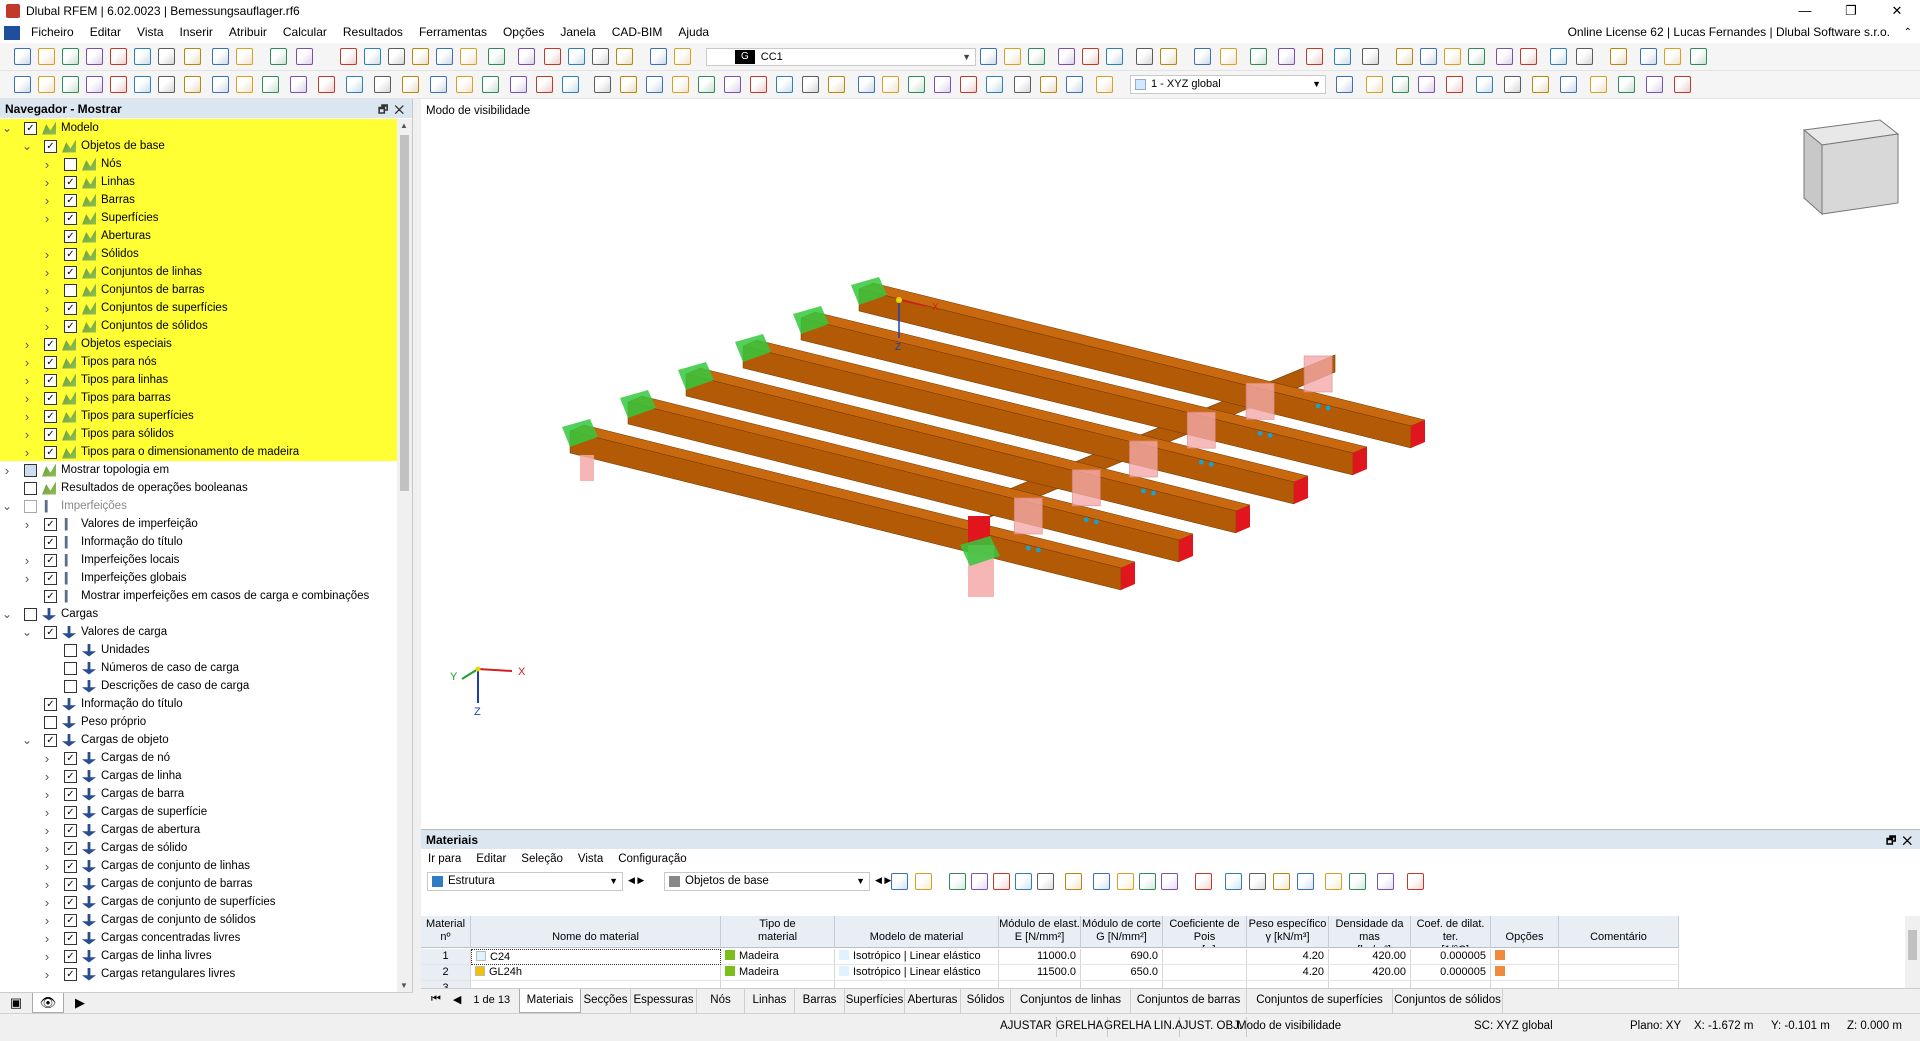 Image resolution: width=1920 pixels, height=1041 pixels. What do you see at coordinates (199, 326) in the screenshot?
I see `navigator-item: › ✓ Conjuntos de sólidos` at bounding box center [199, 326].